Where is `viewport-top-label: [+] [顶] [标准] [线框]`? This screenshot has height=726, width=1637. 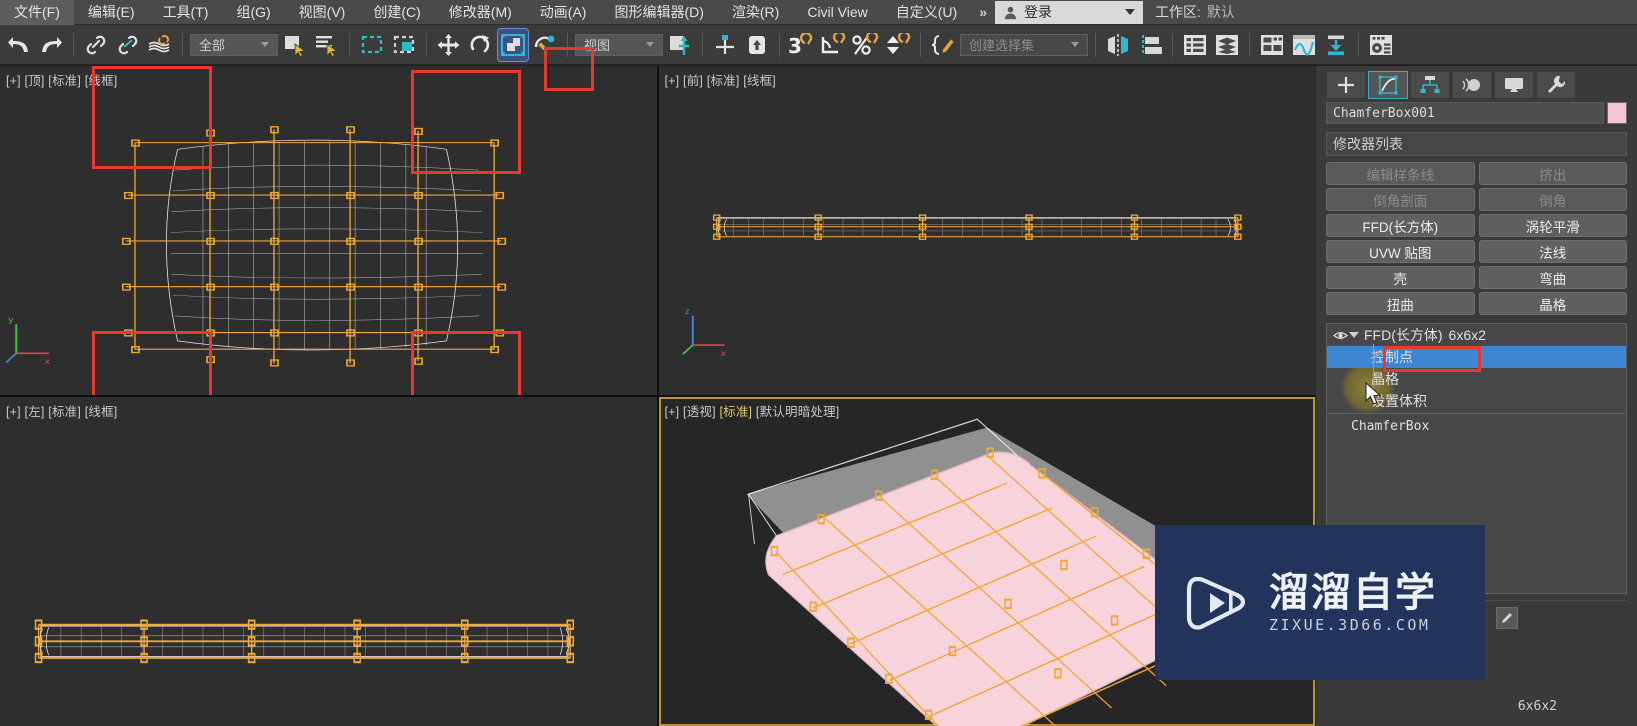 viewport-top-label: [+] [顶] [标准] [线框] is located at coordinates (61, 79).